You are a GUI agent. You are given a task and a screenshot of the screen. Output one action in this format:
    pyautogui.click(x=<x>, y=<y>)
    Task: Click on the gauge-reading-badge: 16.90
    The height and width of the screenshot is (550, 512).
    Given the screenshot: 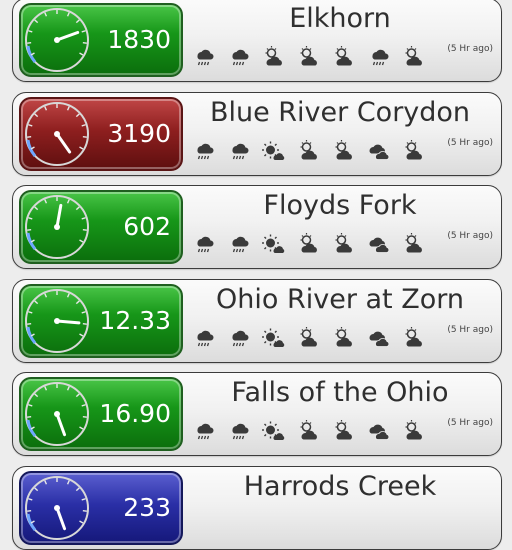 What is the action you would take?
    pyautogui.click(x=101, y=414)
    